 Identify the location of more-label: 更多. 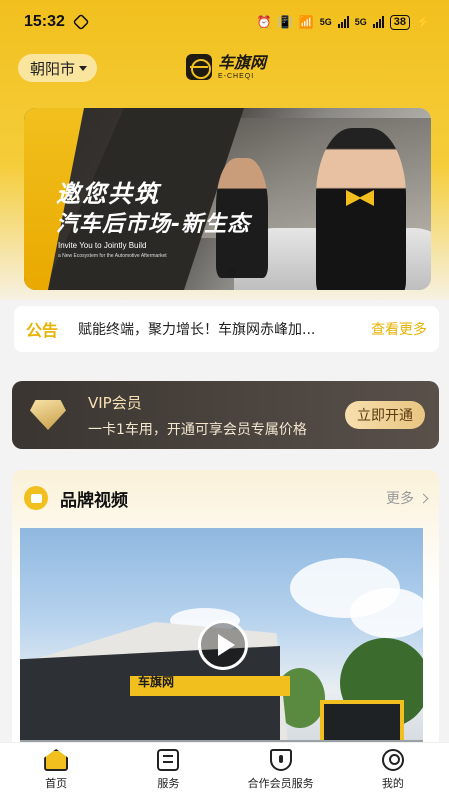
(400, 499).